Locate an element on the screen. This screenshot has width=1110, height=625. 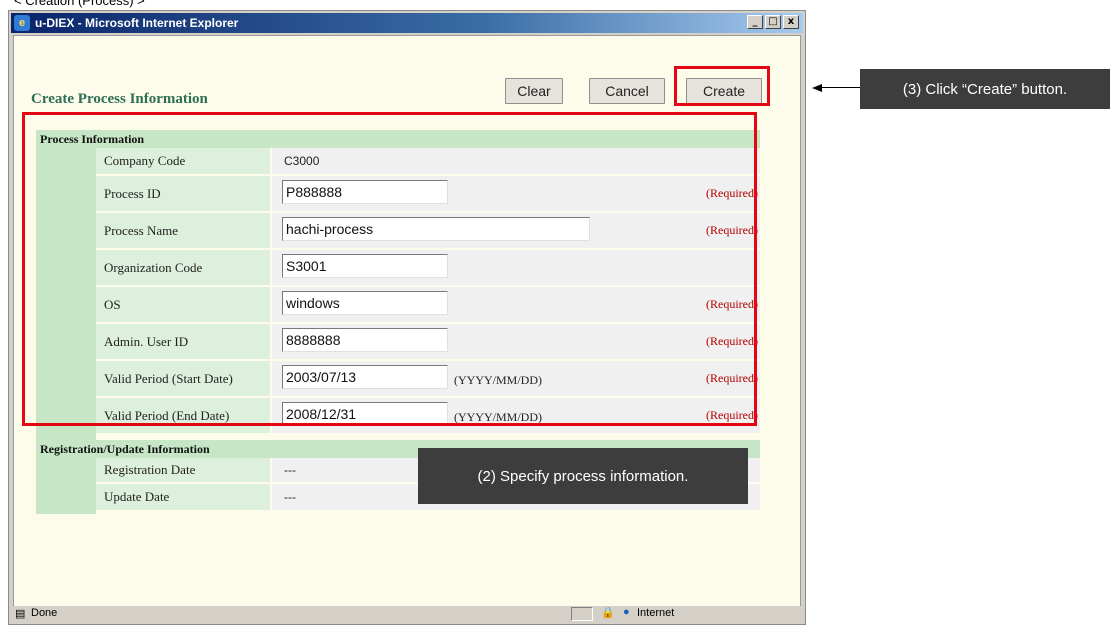
arrow-left-icon is located at coordinates (817, 88).